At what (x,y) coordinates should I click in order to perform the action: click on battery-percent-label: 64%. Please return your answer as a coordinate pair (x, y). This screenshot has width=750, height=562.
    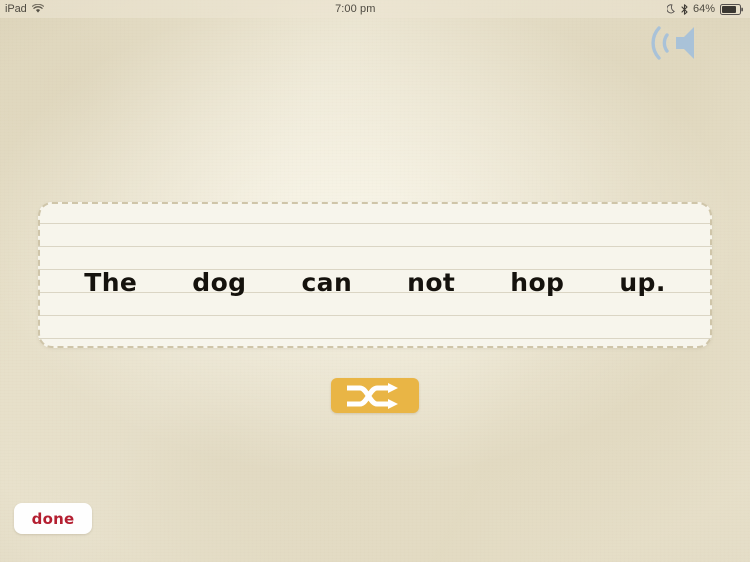
    Looking at the image, I should click on (703, 9).